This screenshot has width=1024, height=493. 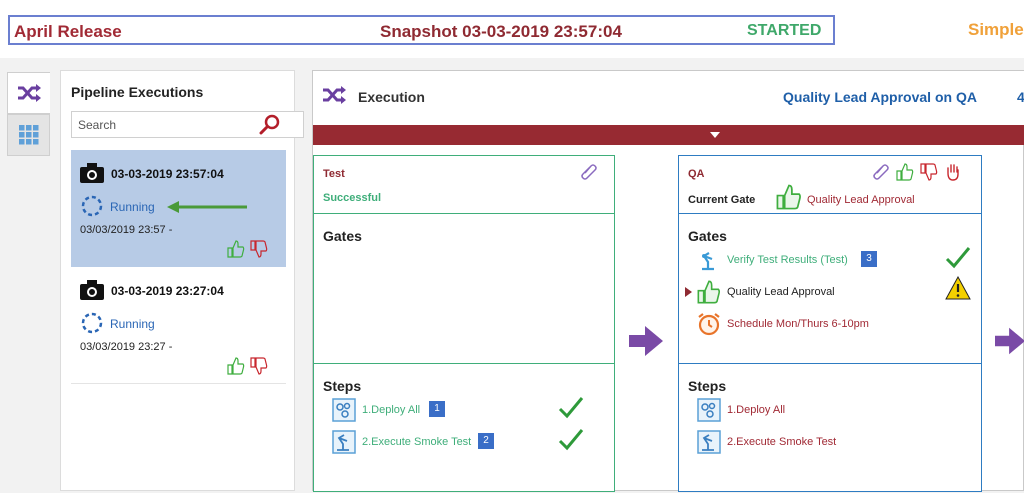 I want to click on chevron-down-icon, so click(x=715, y=135).